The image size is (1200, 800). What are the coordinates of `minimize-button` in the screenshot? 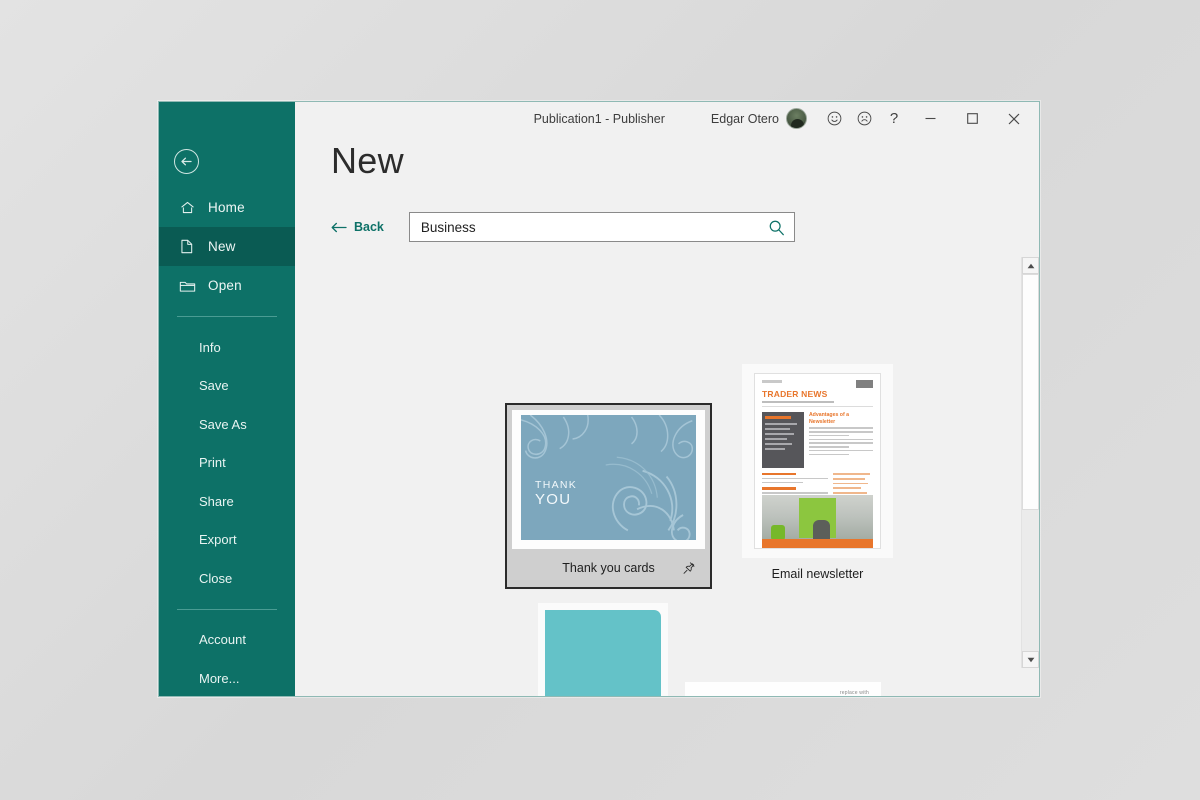 It's located at (930, 119).